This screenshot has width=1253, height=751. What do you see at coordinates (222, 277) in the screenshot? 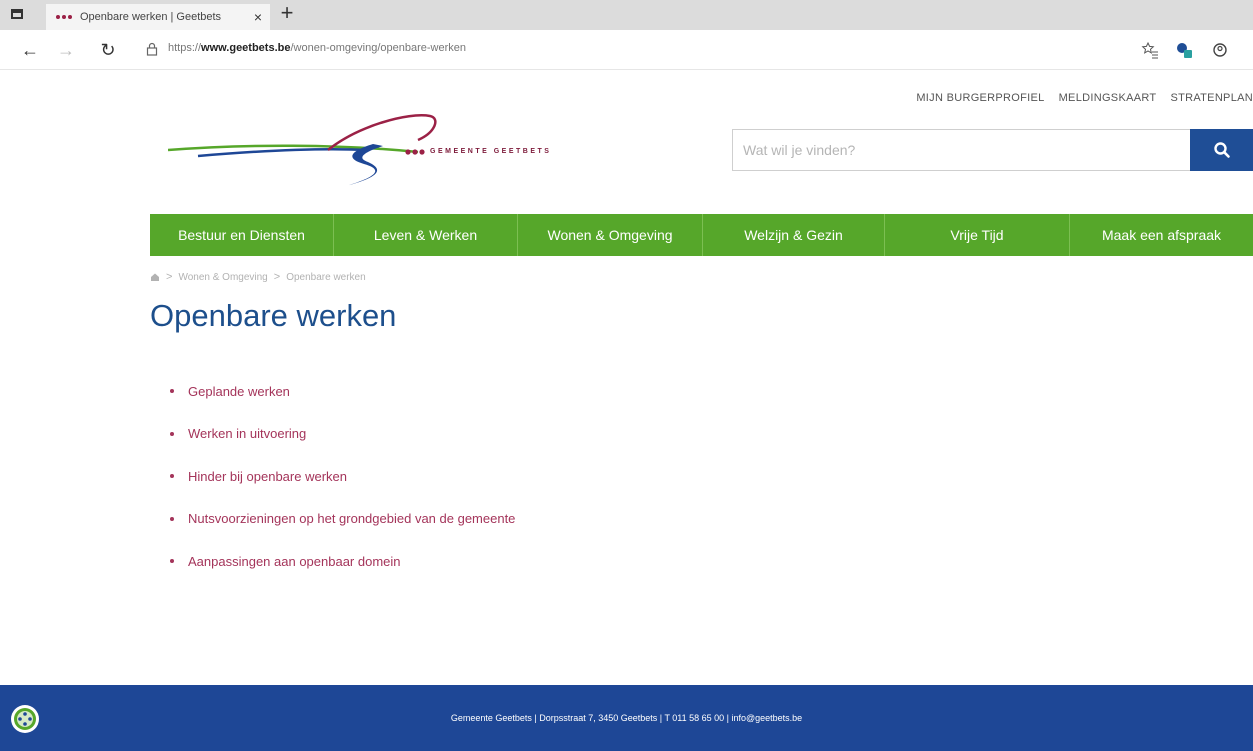
I see `breadcrumb-wonen-omgeving: Wonen & Omgeving` at bounding box center [222, 277].